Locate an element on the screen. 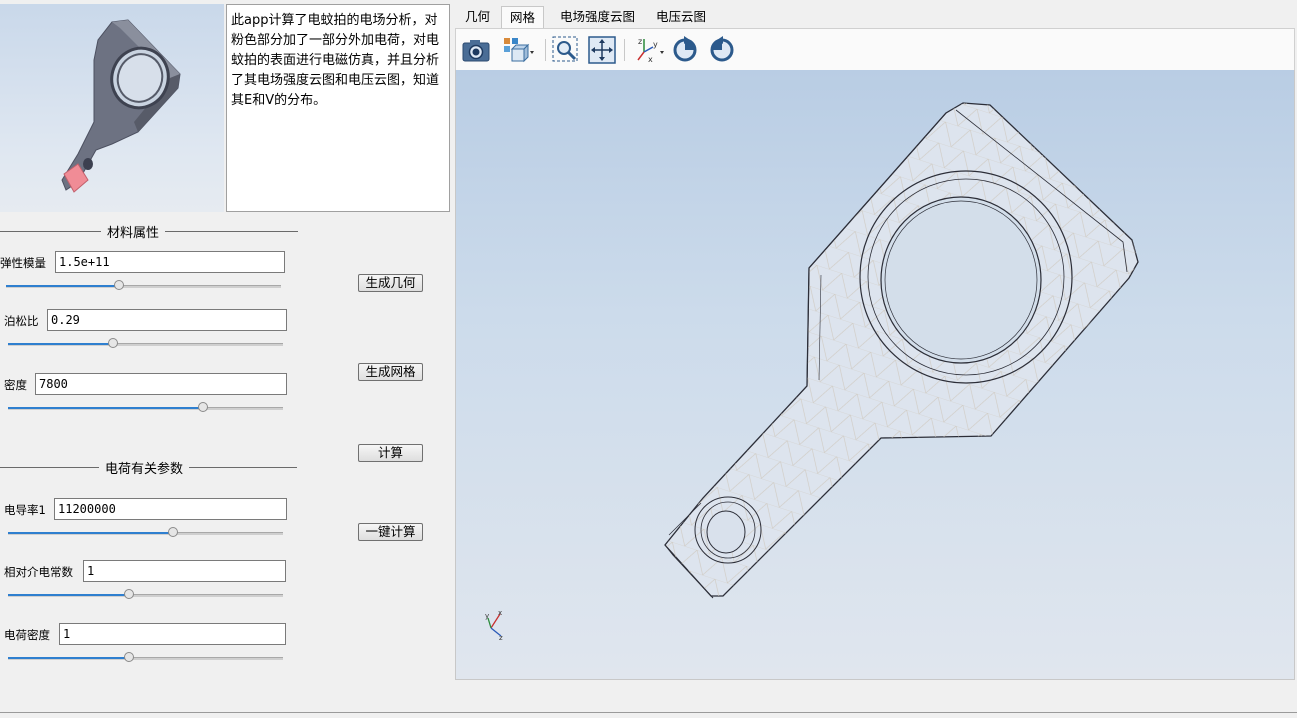  camera-icon is located at coordinates (476, 50).